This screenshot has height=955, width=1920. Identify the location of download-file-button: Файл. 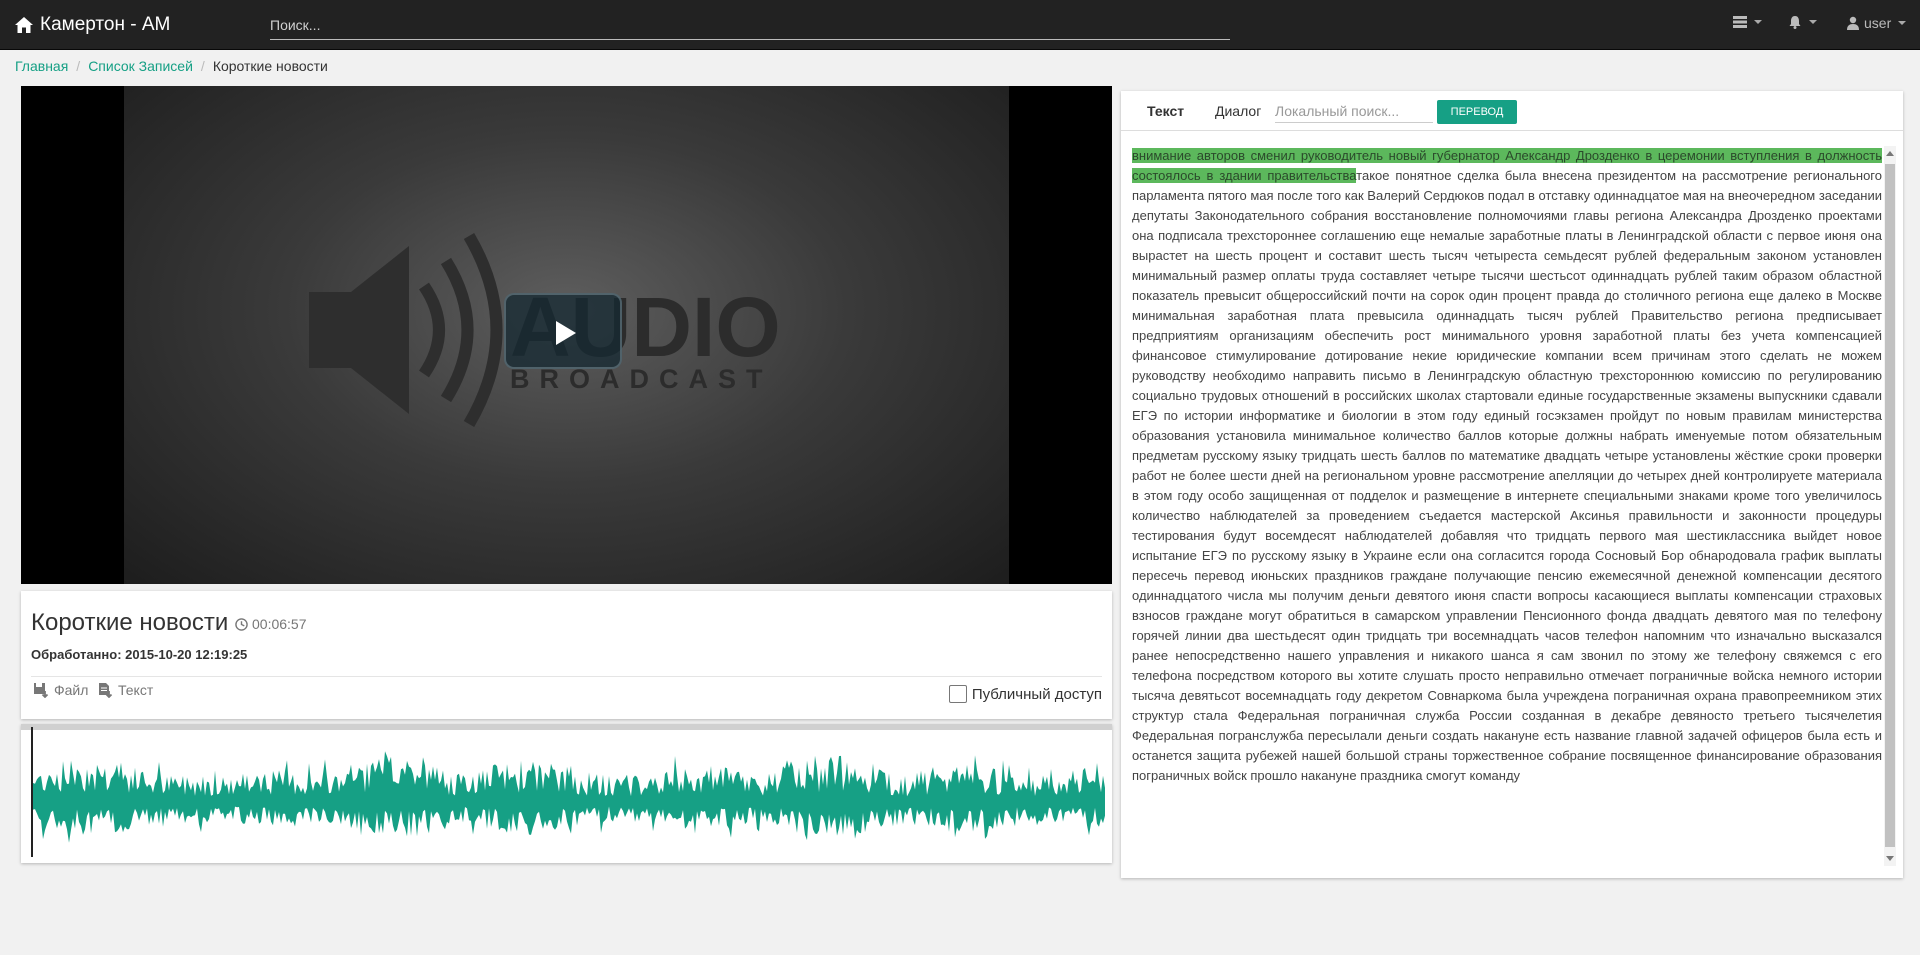
(60, 690).